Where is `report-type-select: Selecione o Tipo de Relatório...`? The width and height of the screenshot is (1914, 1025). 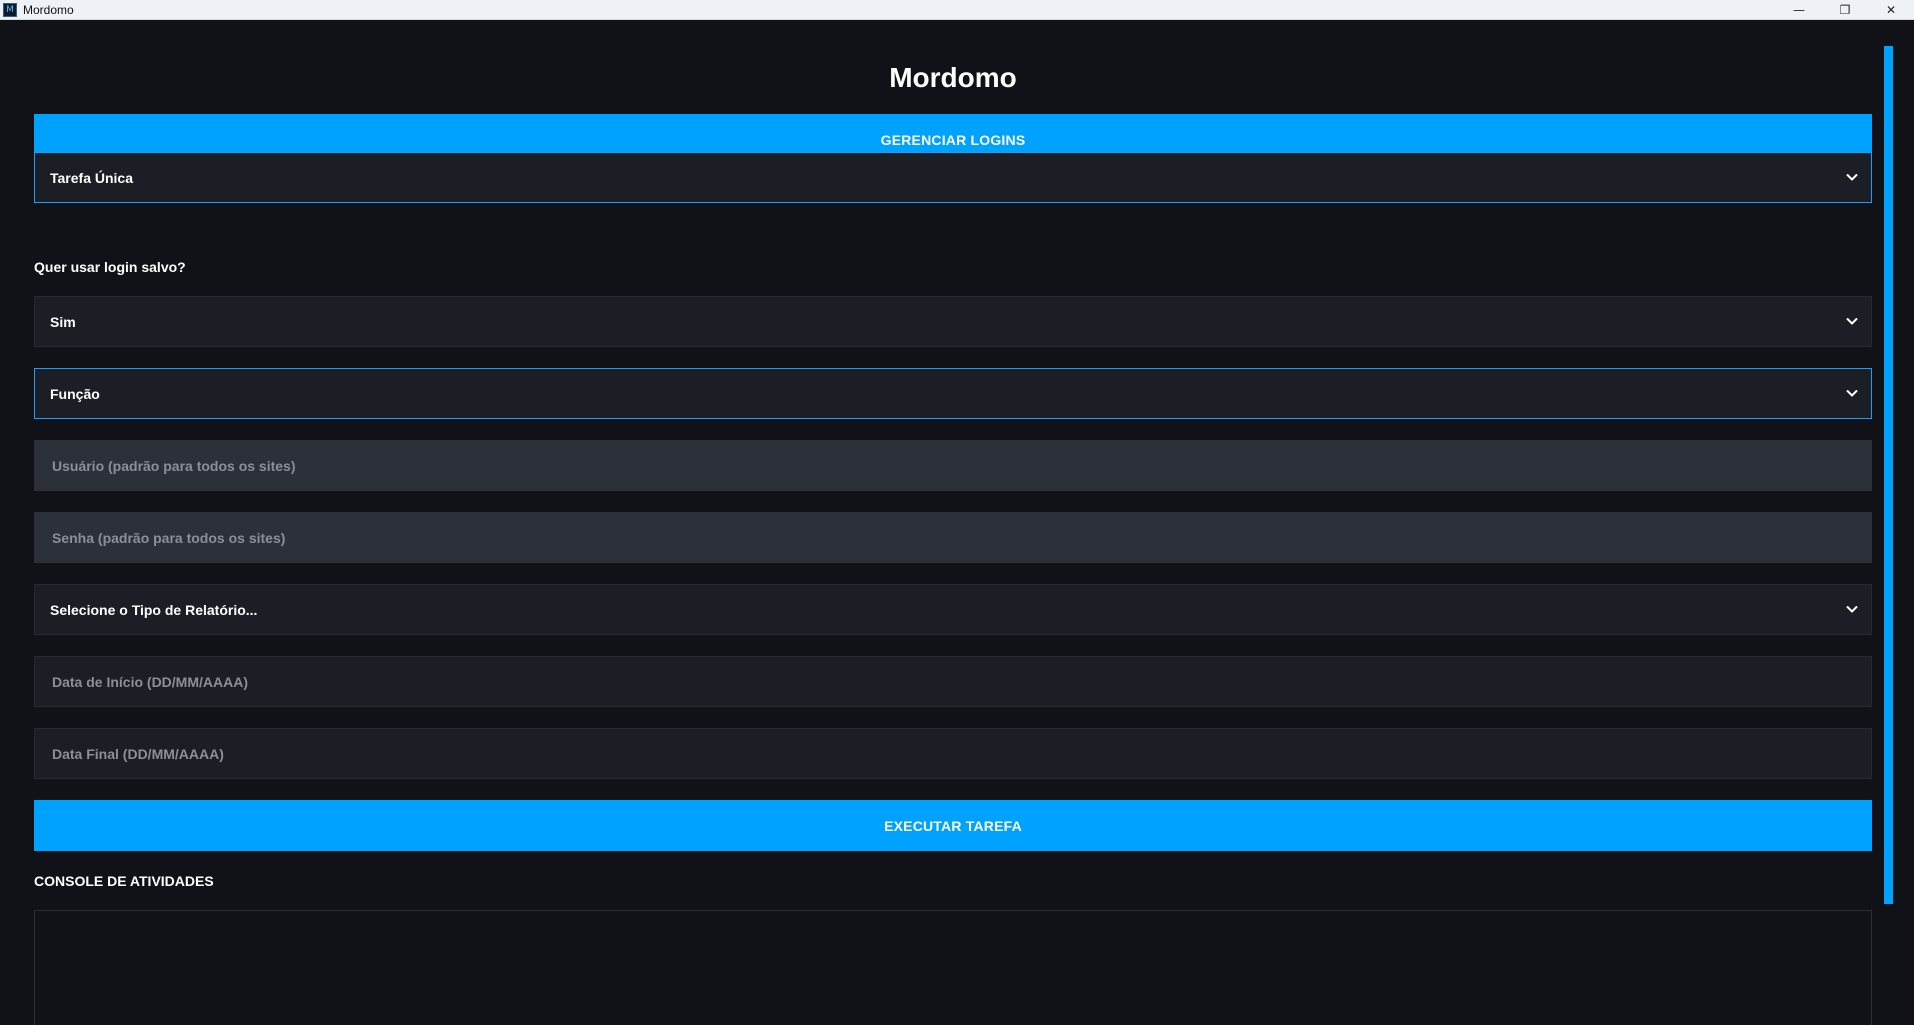 report-type-select: Selecione o Tipo de Relatório... is located at coordinates (953, 609).